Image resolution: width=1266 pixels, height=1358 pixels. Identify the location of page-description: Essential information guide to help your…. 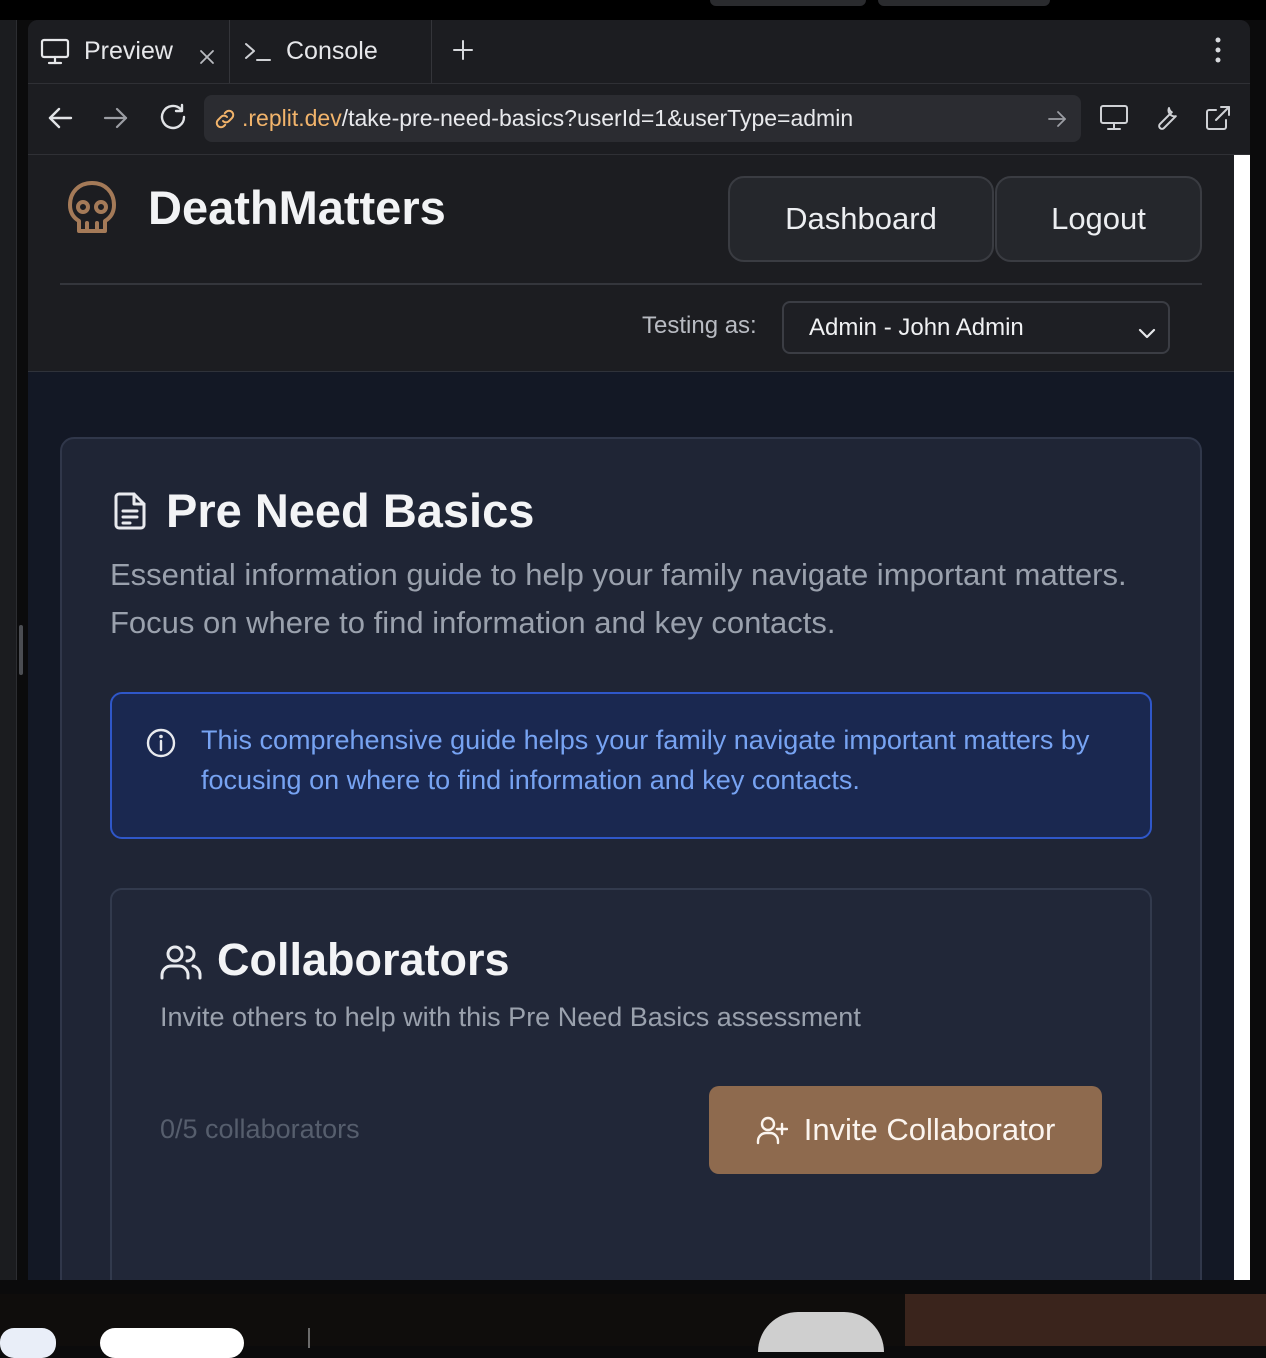
(618, 598).